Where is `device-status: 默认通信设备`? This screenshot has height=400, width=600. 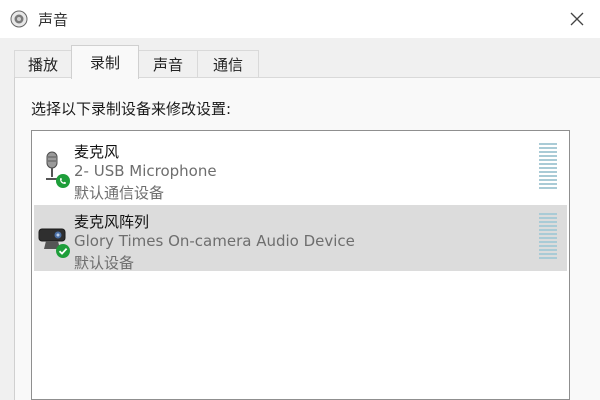
device-status: 默认通信设备 is located at coordinates (119, 193).